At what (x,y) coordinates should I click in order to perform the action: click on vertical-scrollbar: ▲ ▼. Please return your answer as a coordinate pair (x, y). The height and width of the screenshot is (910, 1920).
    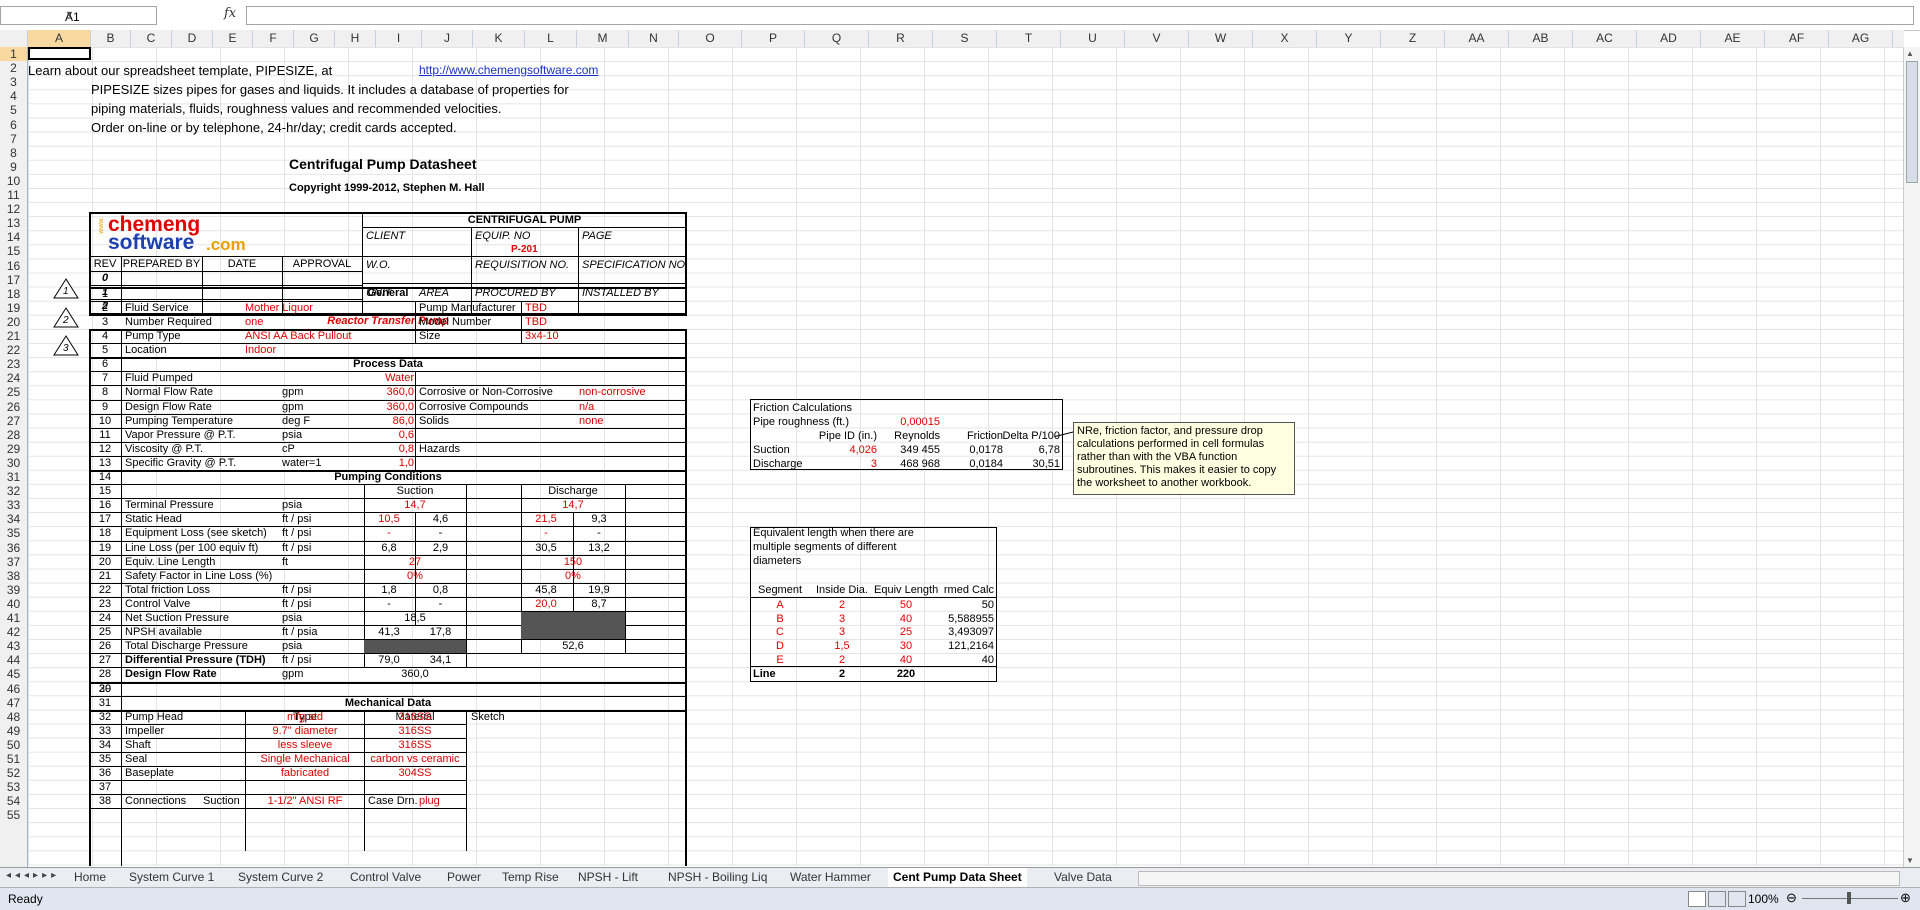
    Looking at the image, I should click on (1911, 457).